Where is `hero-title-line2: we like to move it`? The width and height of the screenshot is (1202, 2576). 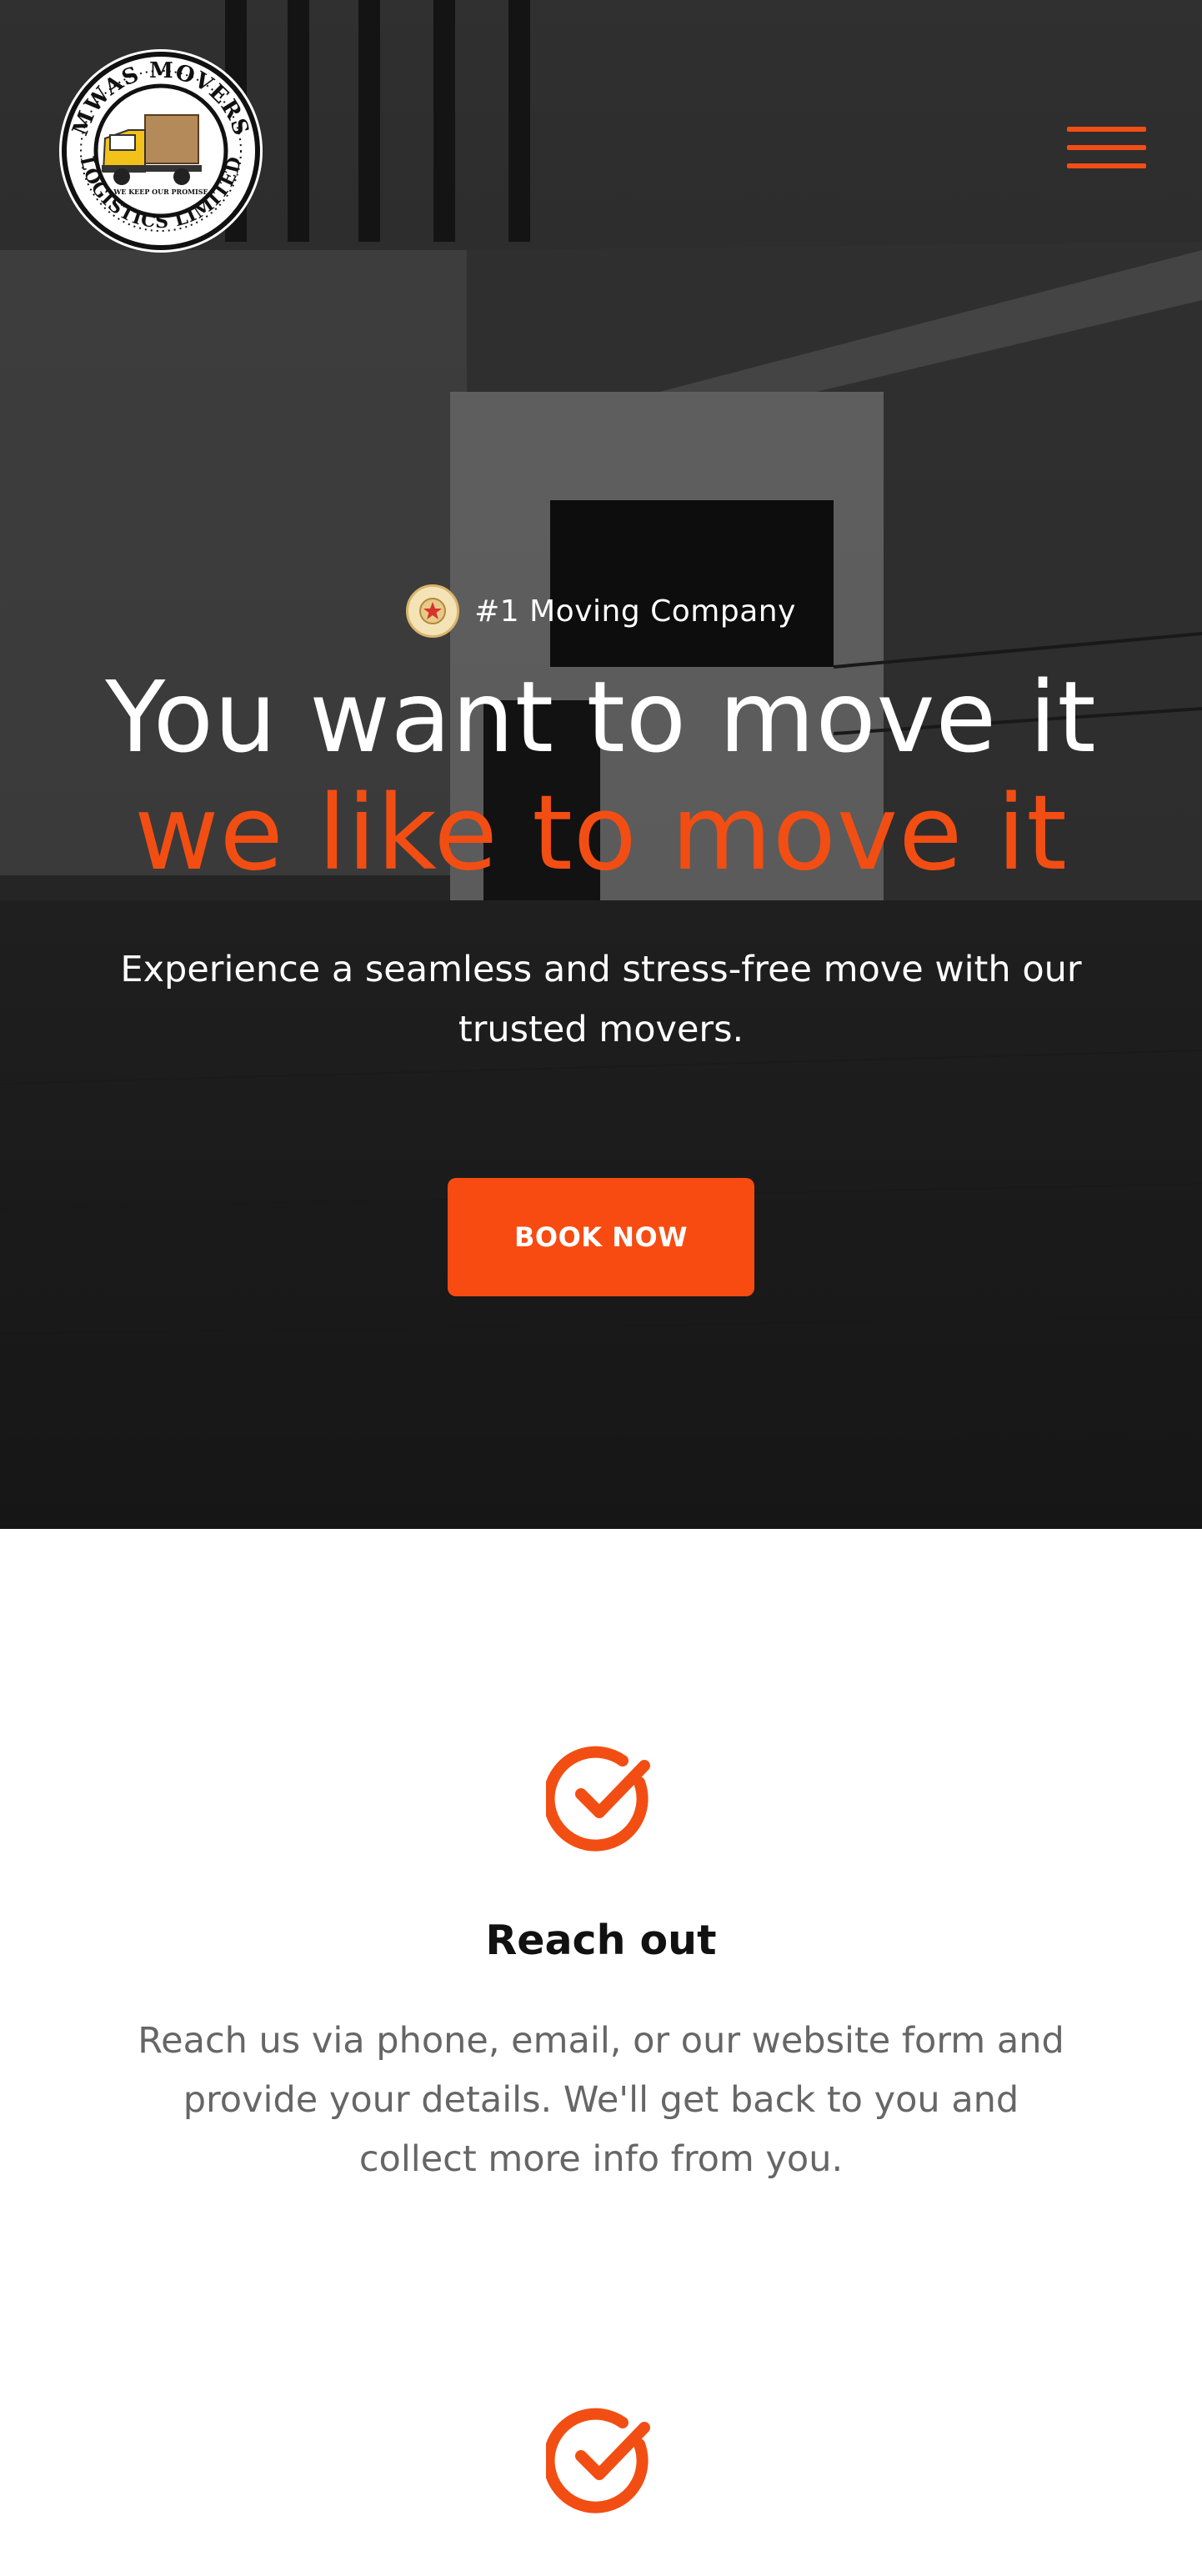
hero-title-line2: we like to move it is located at coordinates (601, 834).